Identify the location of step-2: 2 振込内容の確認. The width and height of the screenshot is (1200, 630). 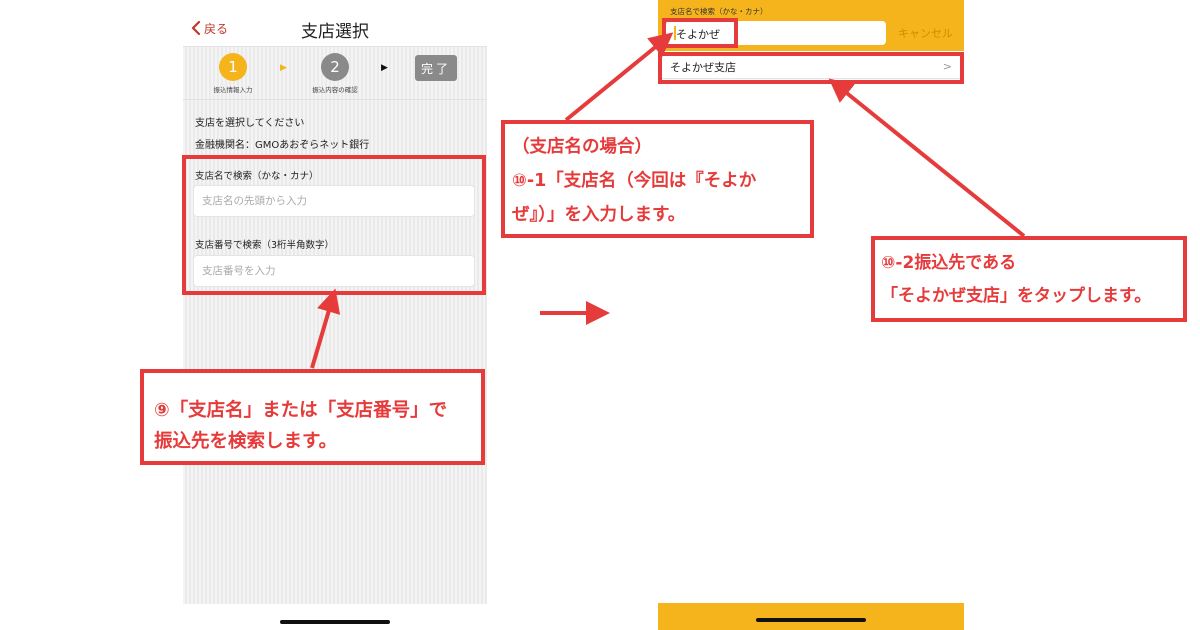
(335, 73).